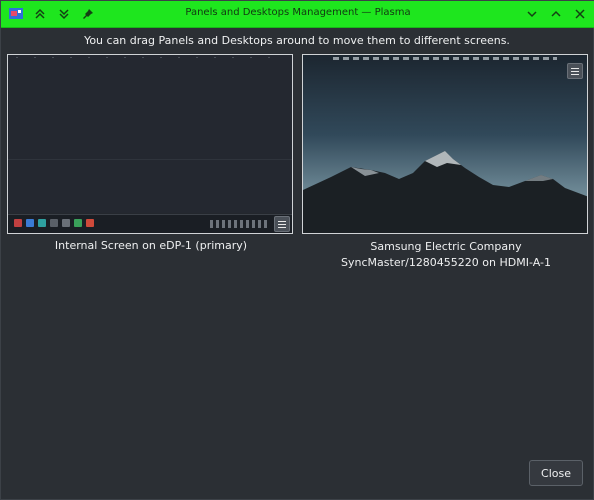 This screenshot has width=594, height=500. I want to click on panel-preview-bottom, so click(150, 223).